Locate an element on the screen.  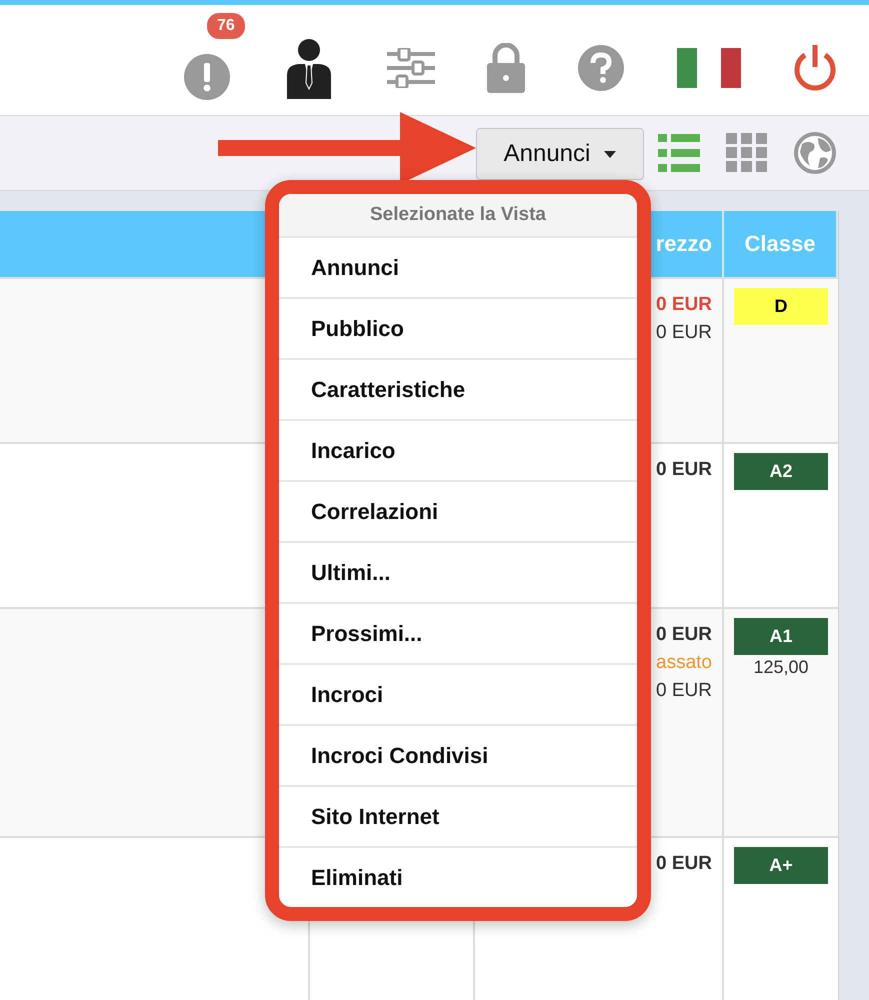
grid-view-icon is located at coordinates (747, 153).